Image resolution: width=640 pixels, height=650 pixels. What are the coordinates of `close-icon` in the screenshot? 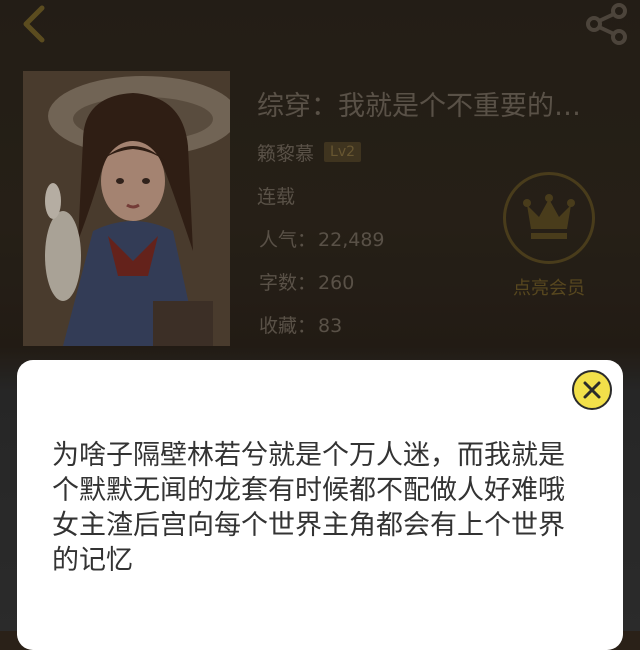 It's located at (592, 390).